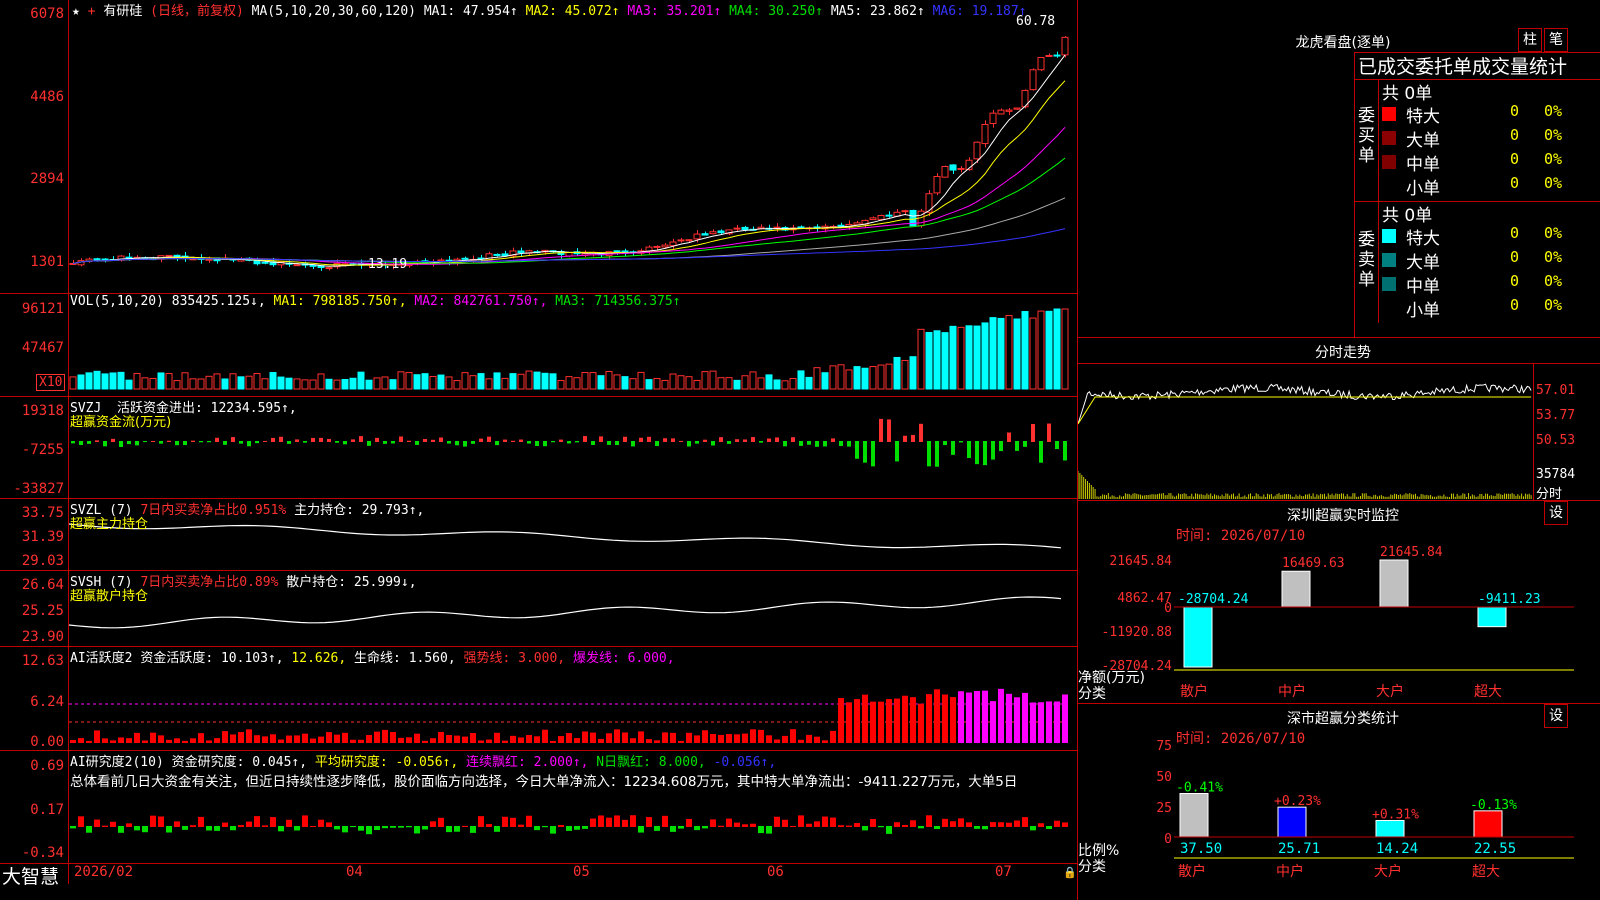 This screenshot has height=900, width=1600. I want to click on buy-total: 共 0单, so click(1407, 94).